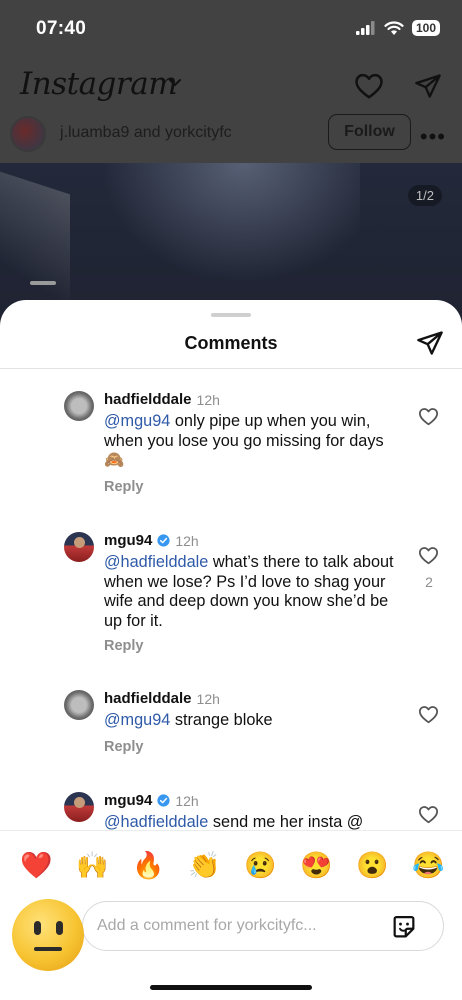 The width and height of the screenshot is (462, 1000). I want to click on signal-icon, so click(365, 28).